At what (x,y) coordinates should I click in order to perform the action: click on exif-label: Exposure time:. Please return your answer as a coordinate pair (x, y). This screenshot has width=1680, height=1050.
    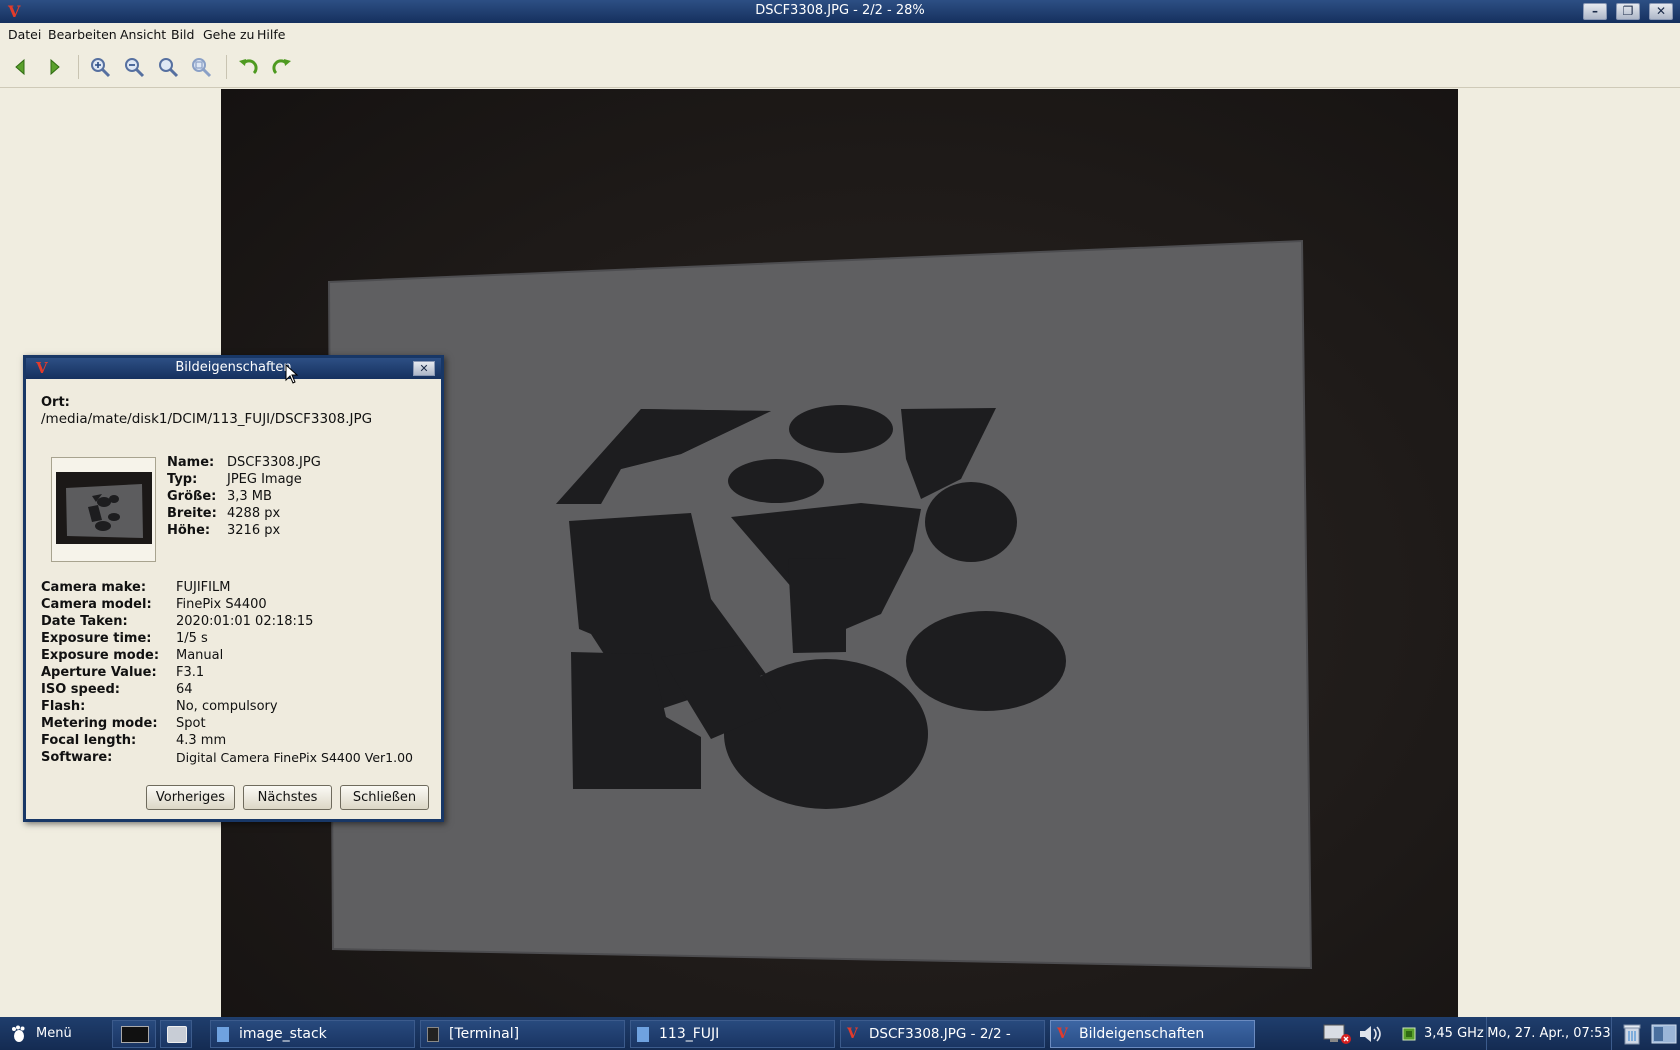
    Looking at the image, I should click on (96, 638).